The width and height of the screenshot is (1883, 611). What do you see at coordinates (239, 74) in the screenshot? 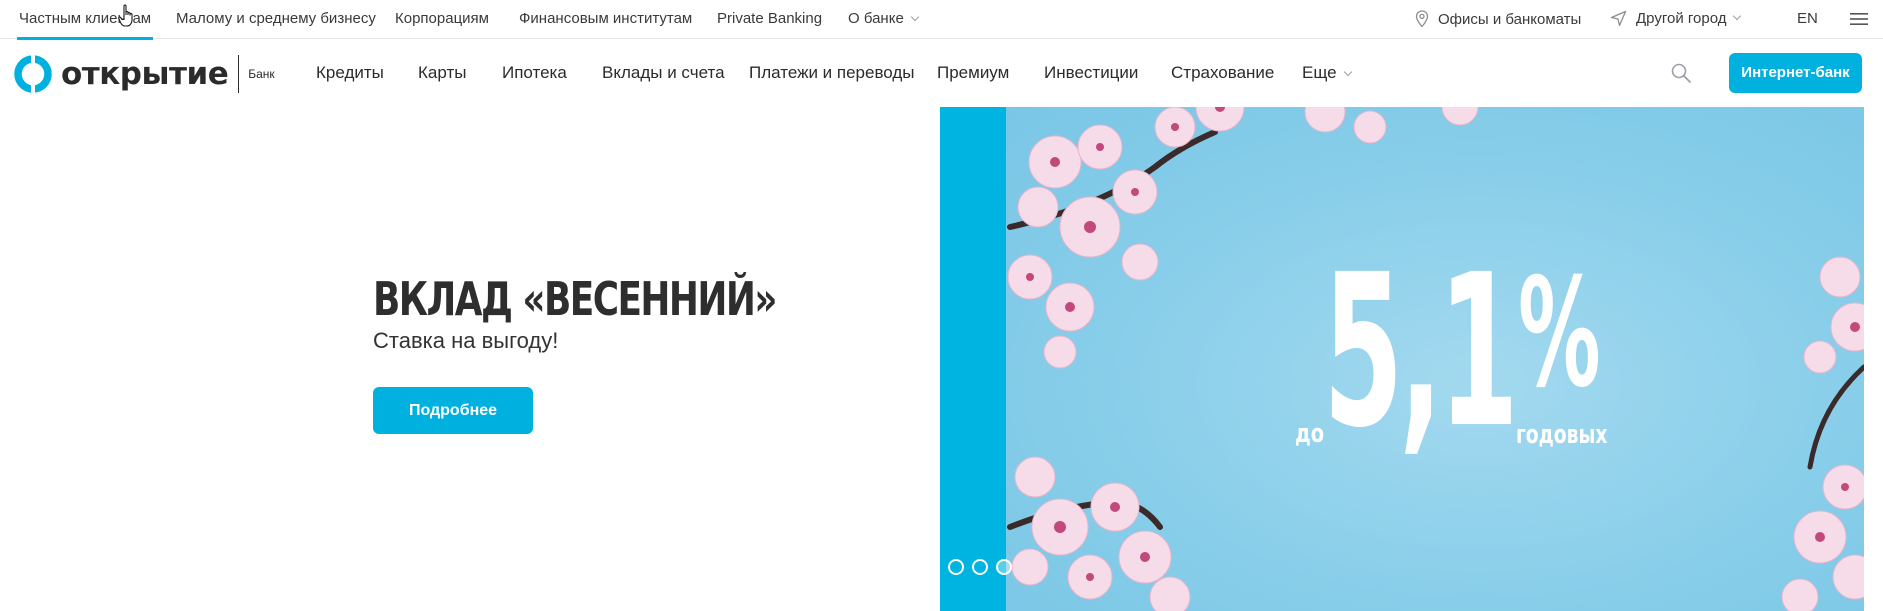
I see `logo-divider` at bounding box center [239, 74].